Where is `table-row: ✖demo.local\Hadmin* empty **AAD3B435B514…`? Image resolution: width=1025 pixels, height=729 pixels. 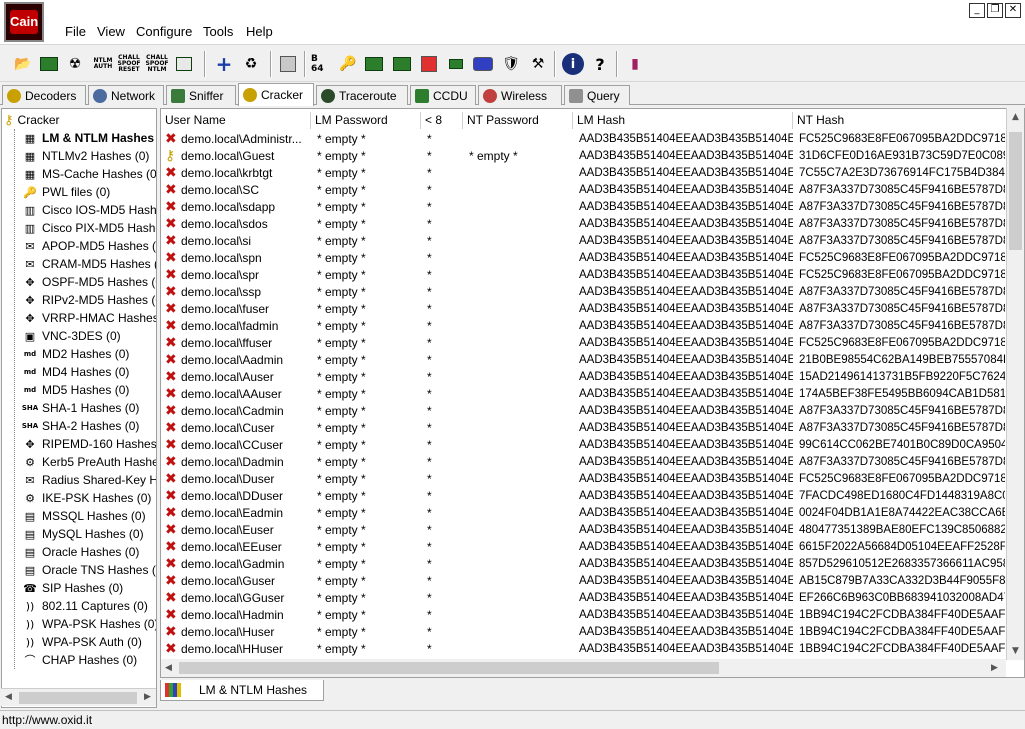
table-row: ✖demo.local\Hadmin* empty **AAD3B435B514… is located at coordinates (593, 615).